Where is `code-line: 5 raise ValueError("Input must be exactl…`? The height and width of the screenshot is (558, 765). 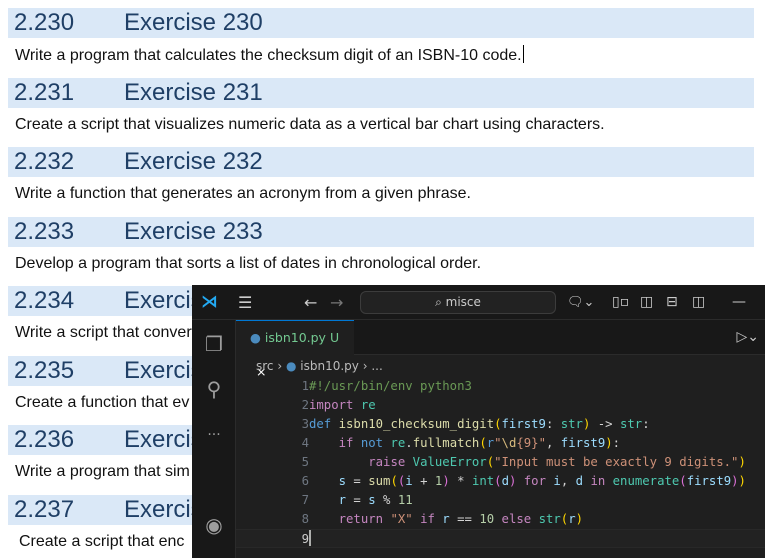 code-line: 5 raise ValueError("Input must be exactl… is located at coordinates (500, 462).